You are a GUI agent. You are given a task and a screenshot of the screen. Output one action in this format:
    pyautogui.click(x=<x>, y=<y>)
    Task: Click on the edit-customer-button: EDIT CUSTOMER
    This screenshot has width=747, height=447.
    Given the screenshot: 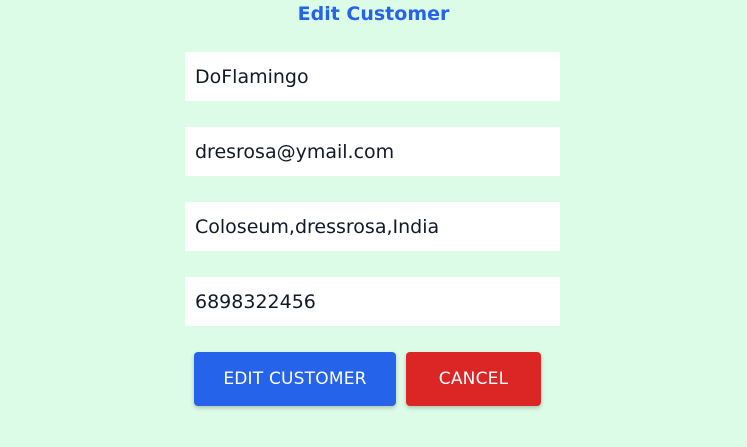 What is the action you would take?
    pyautogui.click(x=295, y=379)
    